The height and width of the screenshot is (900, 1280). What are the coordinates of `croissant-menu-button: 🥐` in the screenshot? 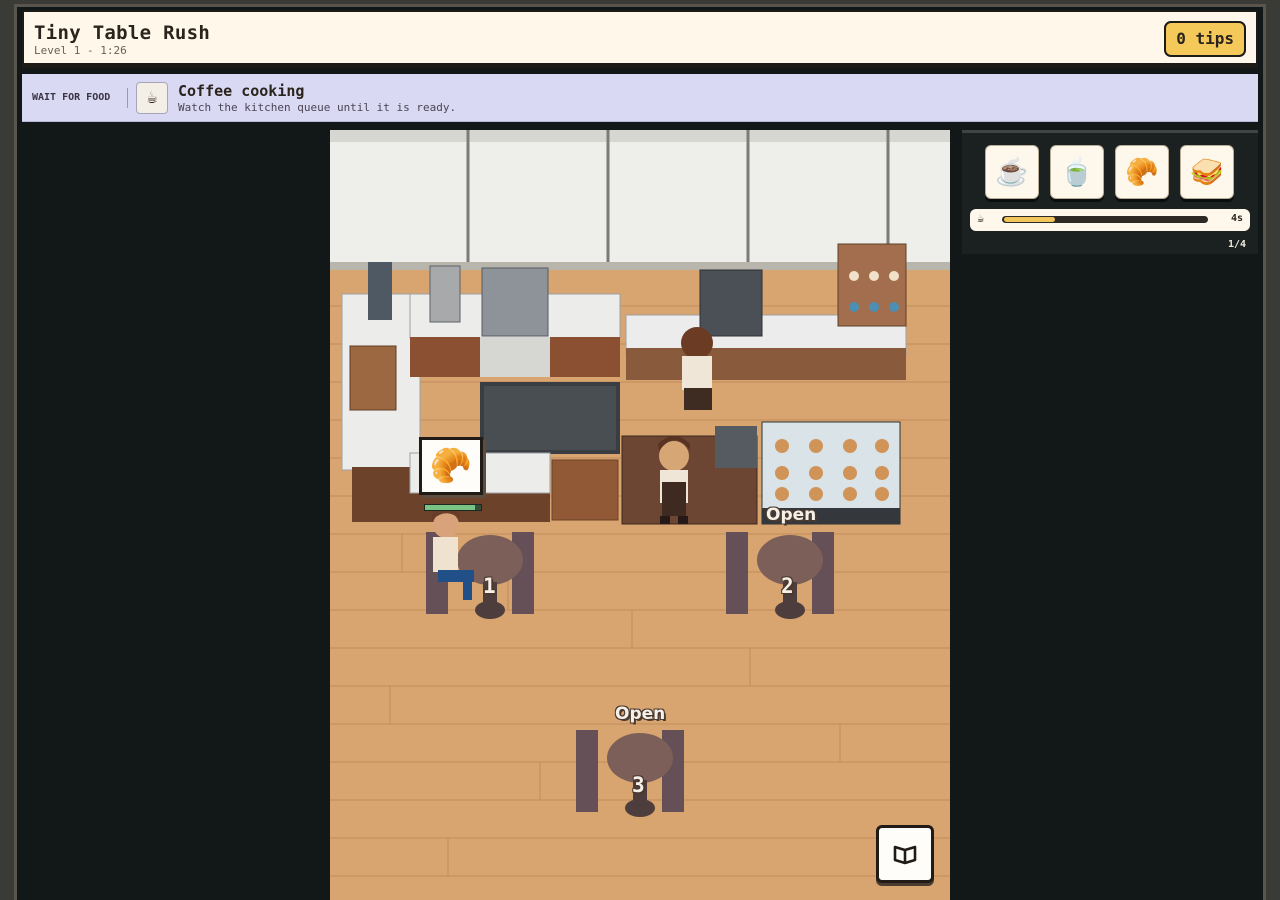 It's located at (1142, 172).